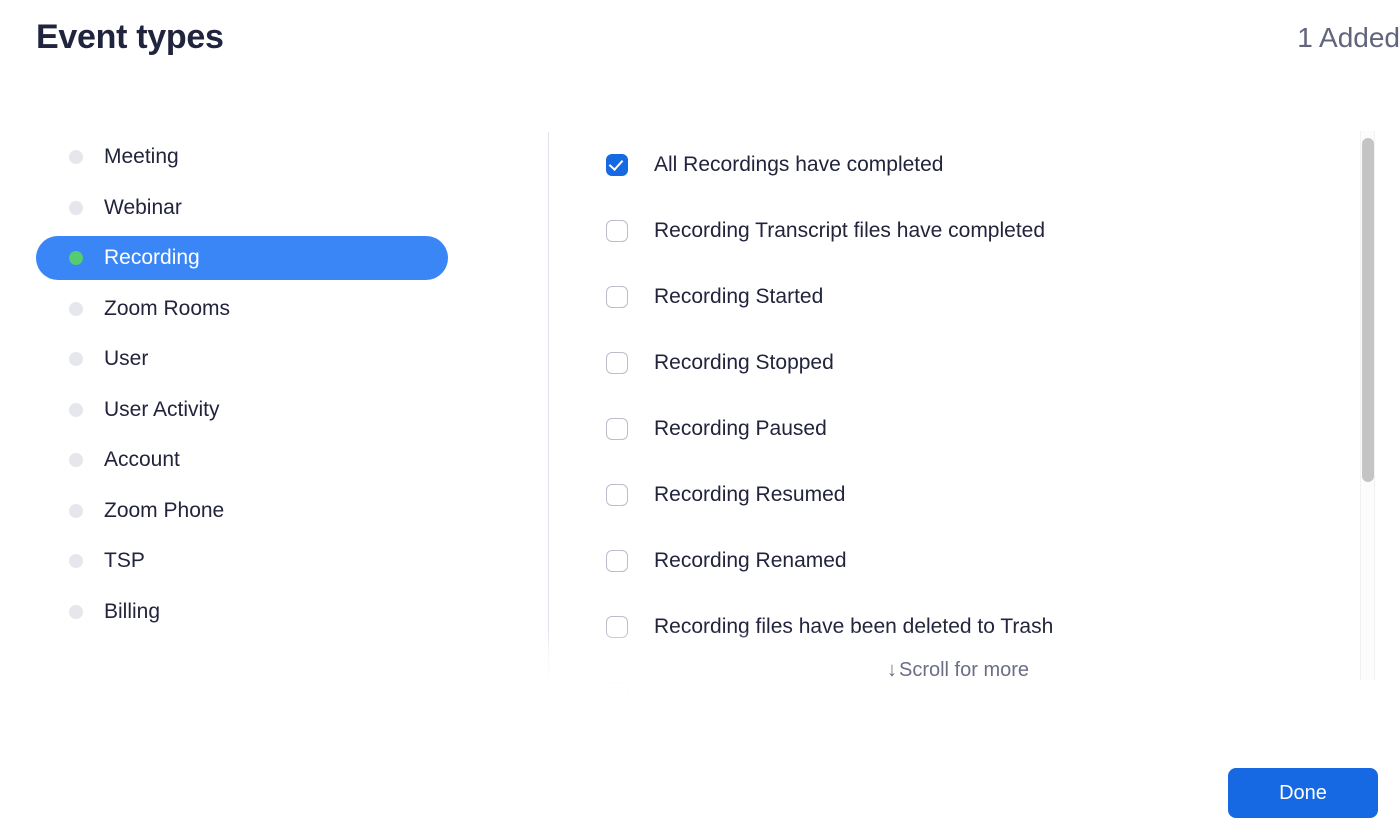 This screenshot has height=836, width=1400. I want to click on sidebar-item-user: User, so click(242, 359).